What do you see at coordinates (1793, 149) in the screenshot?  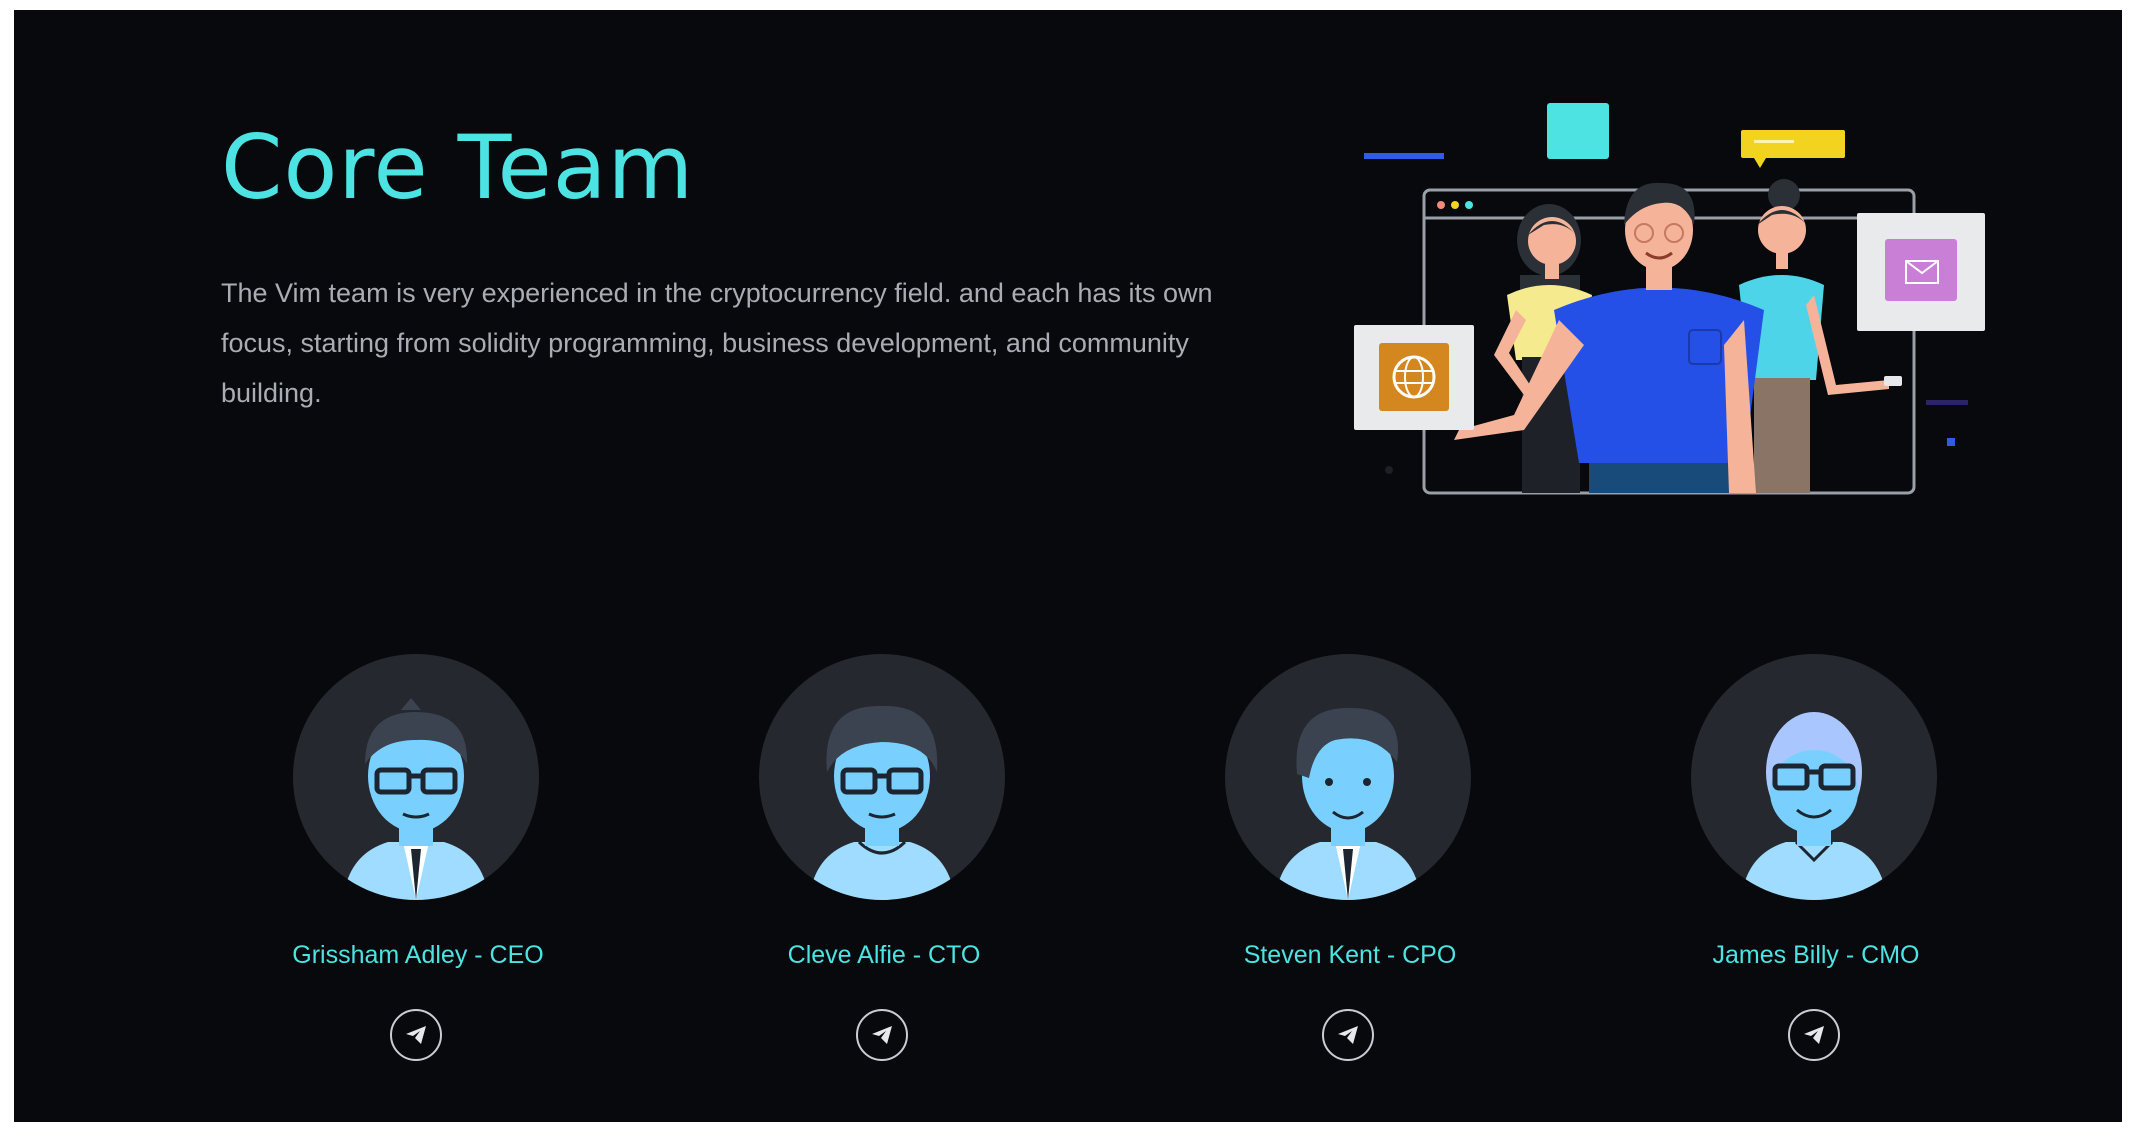 I see `chat-bubble-icon` at bounding box center [1793, 149].